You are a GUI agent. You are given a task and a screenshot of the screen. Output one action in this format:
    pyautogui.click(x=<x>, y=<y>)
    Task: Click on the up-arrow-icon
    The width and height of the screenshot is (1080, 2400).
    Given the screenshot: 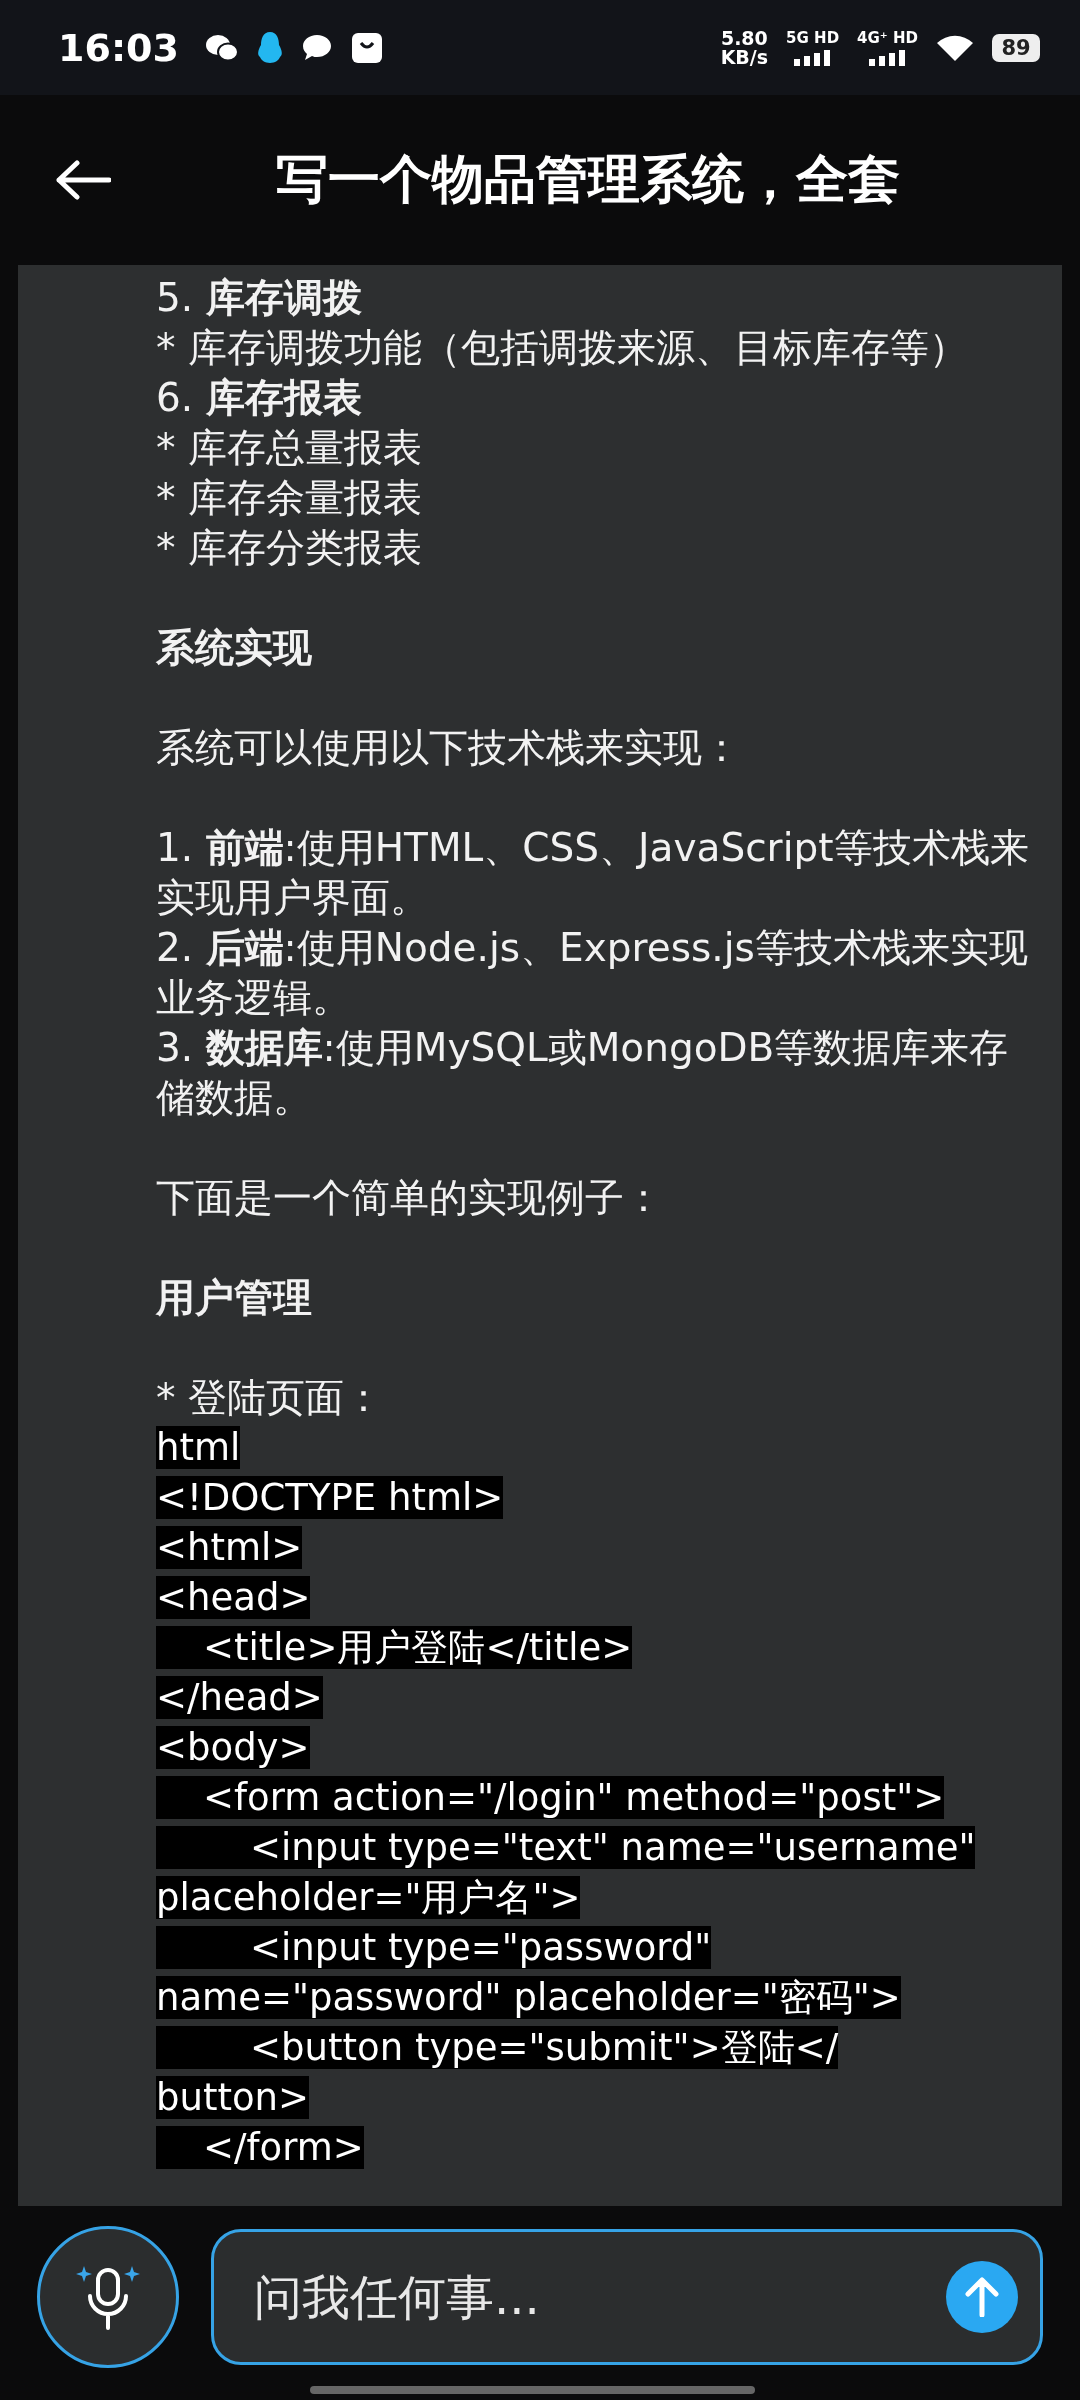 What is the action you would take?
    pyautogui.click(x=982, y=2297)
    